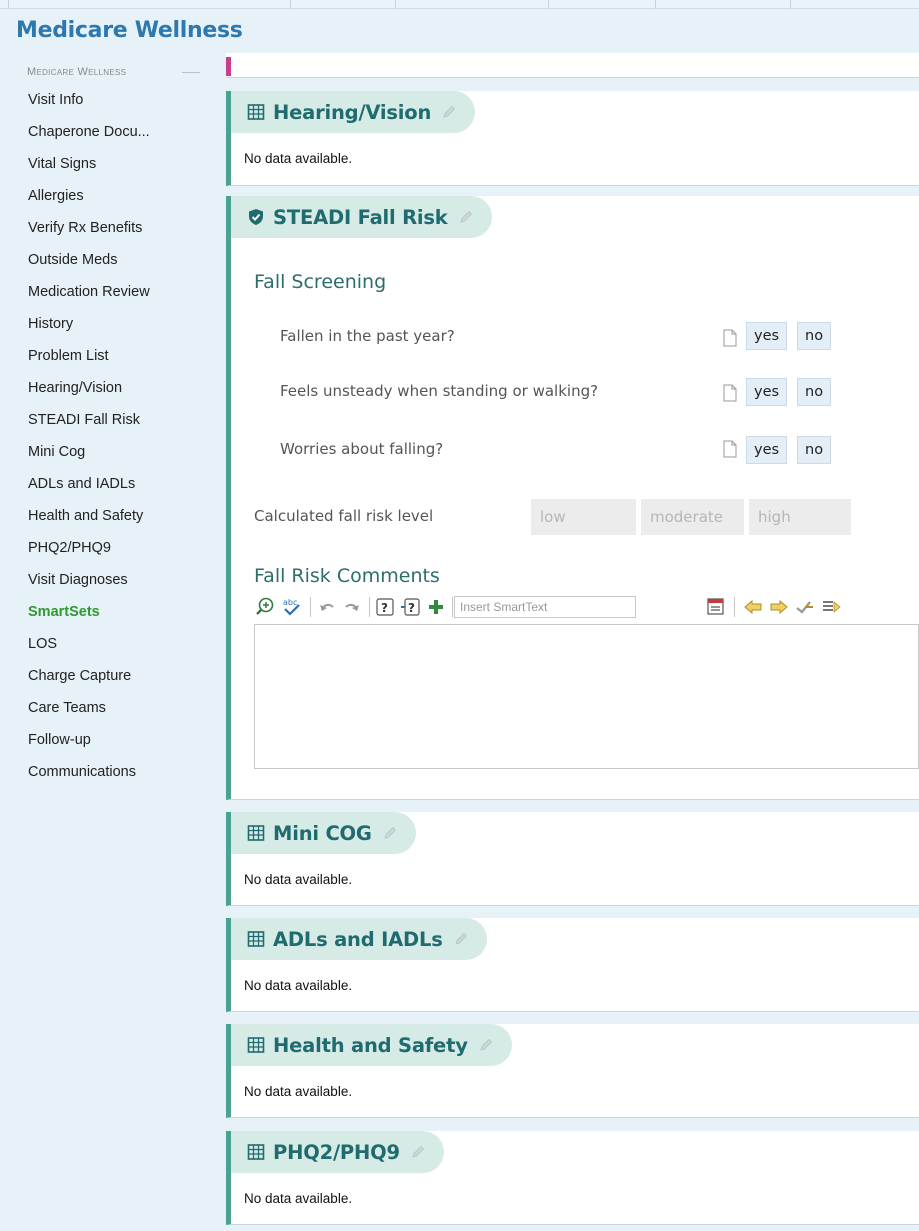  Describe the element at coordinates (111, 388) in the screenshot. I see `sidebar-item-hearing-vision: Hearing/Vision` at that location.